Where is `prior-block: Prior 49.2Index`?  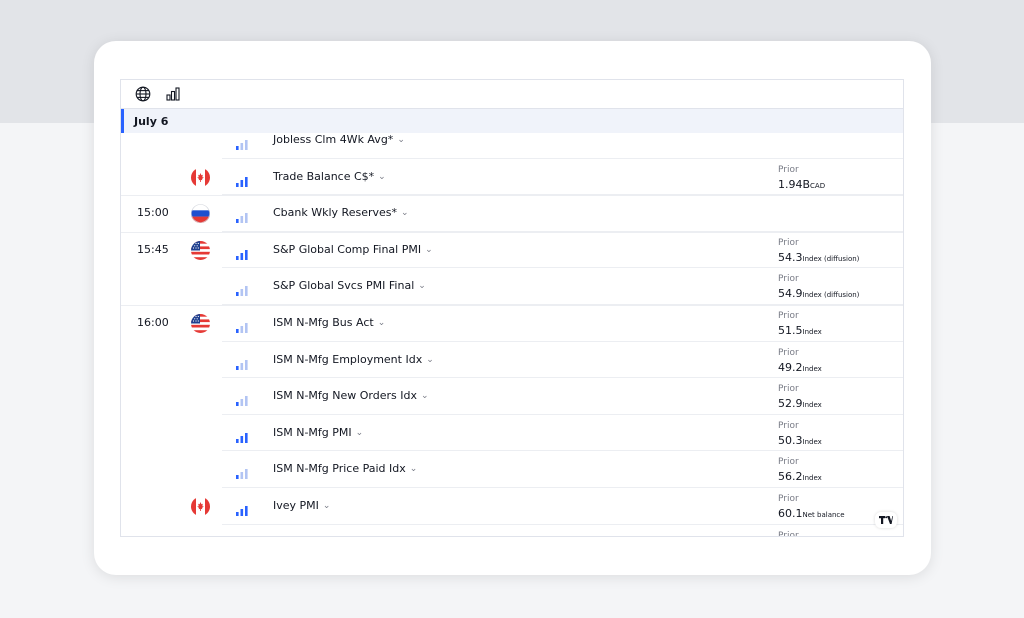 prior-block: Prior 49.2Index is located at coordinates (800, 362).